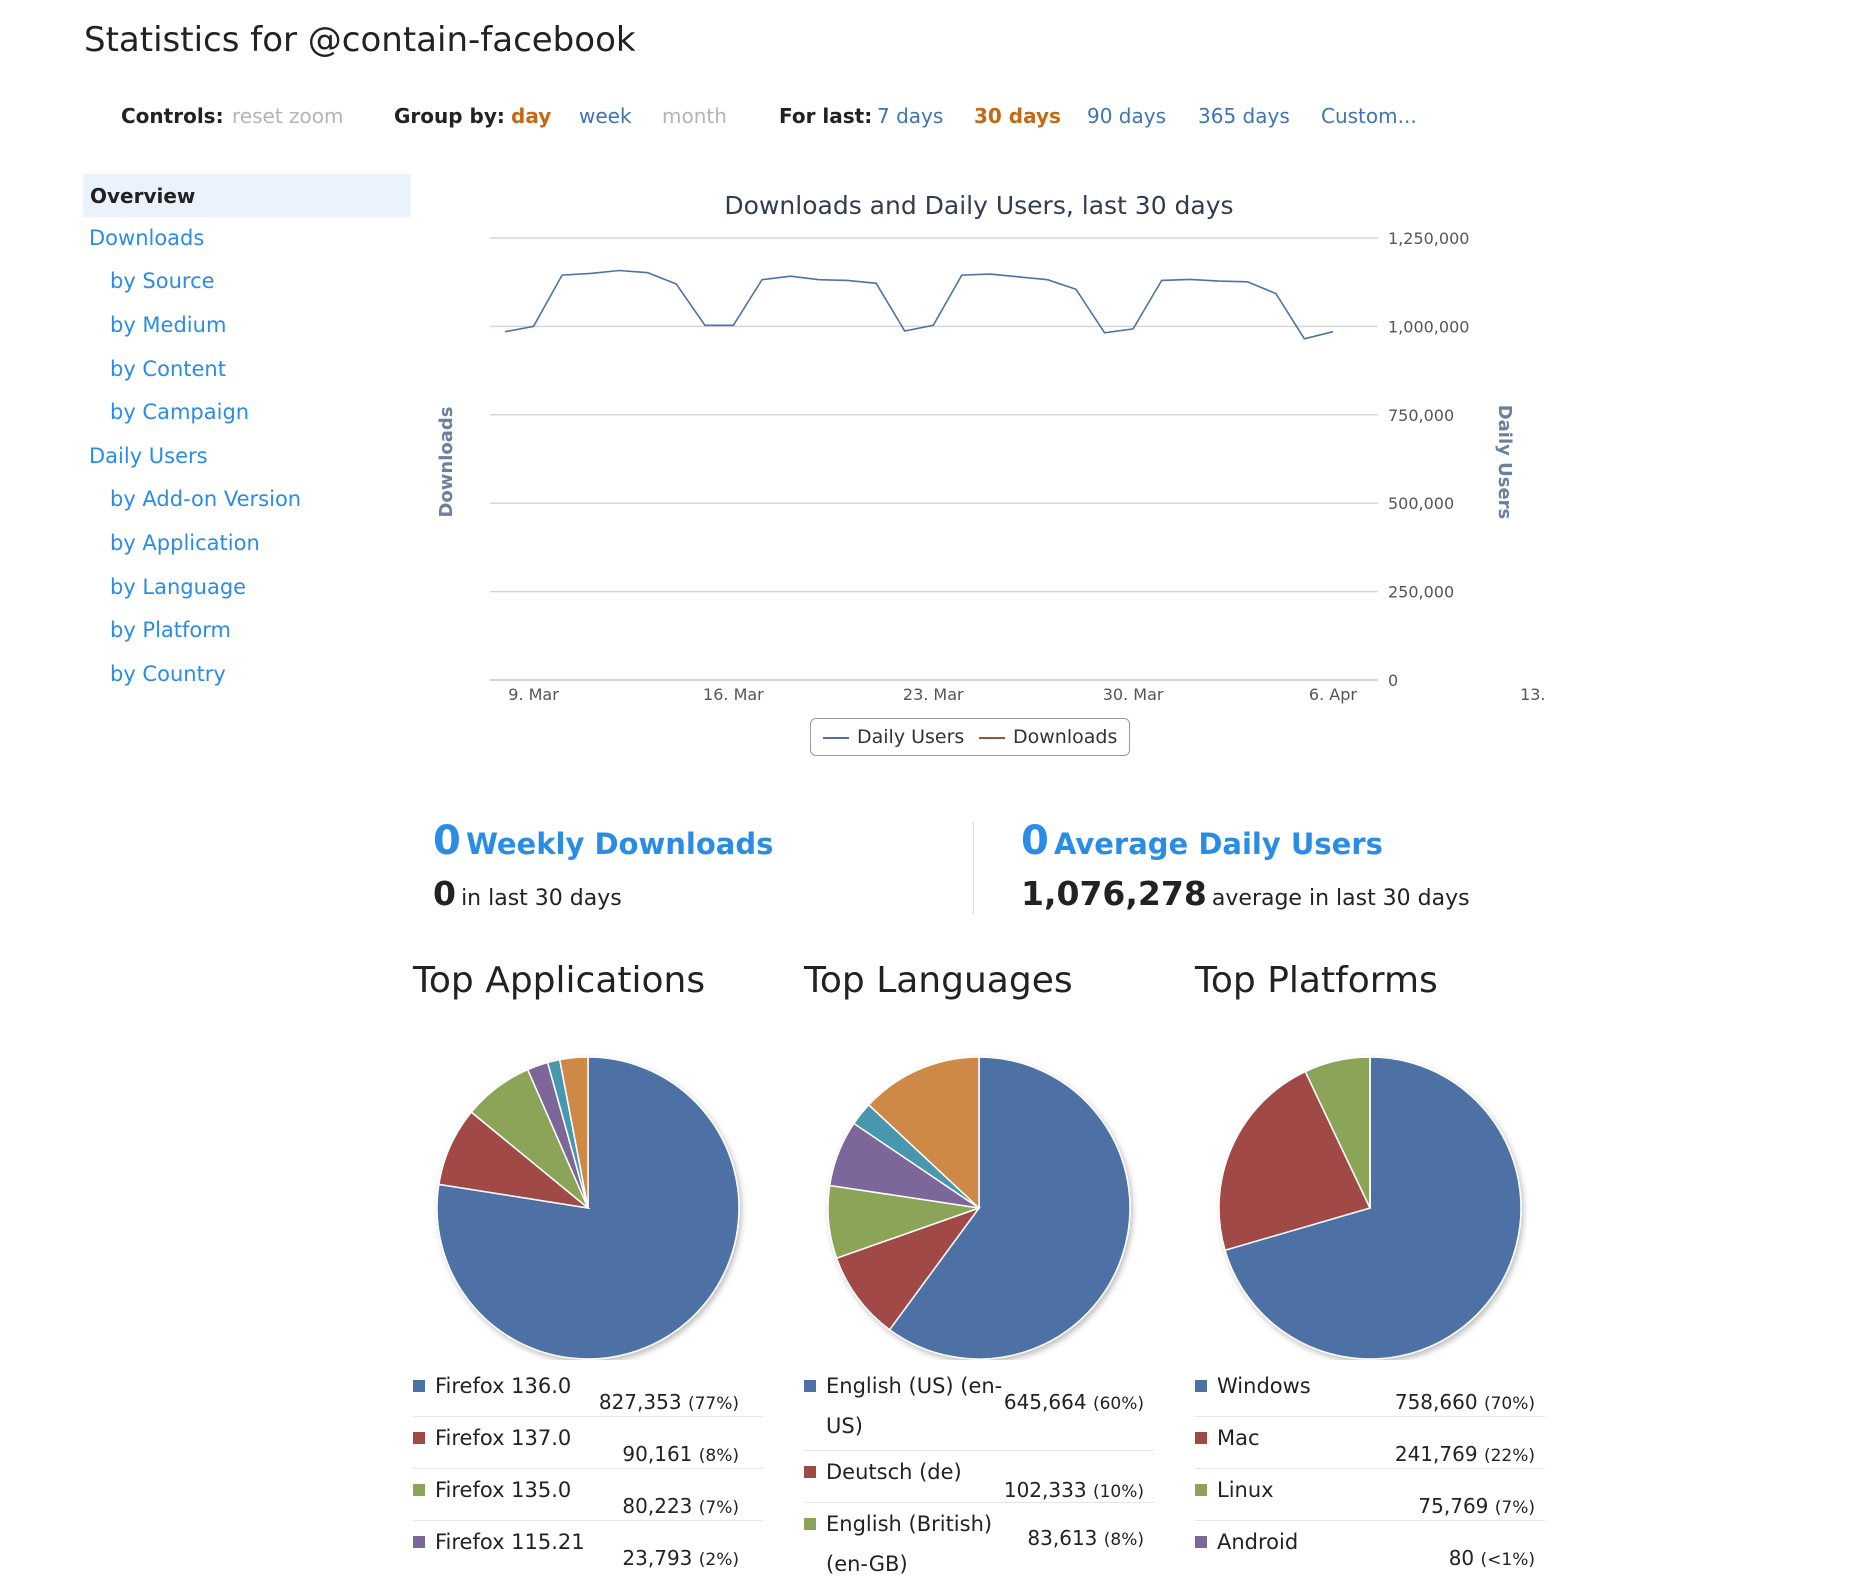 Image resolution: width=1862 pixels, height=1588 pixels. I want to click on y-tick-label: 500,000, so click(1421, 503).